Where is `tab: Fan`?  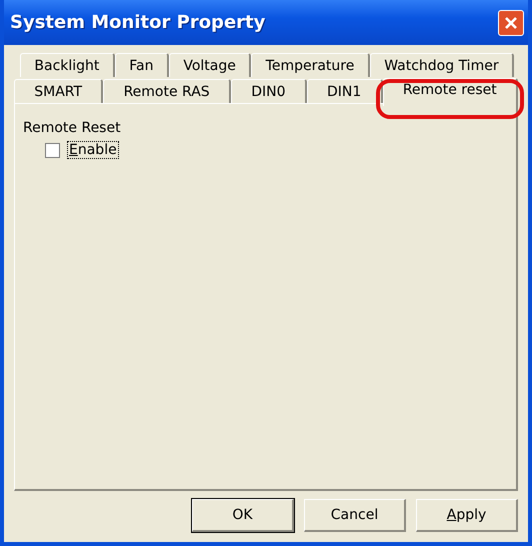
tab: Fan is located at coordinates (141, 65).